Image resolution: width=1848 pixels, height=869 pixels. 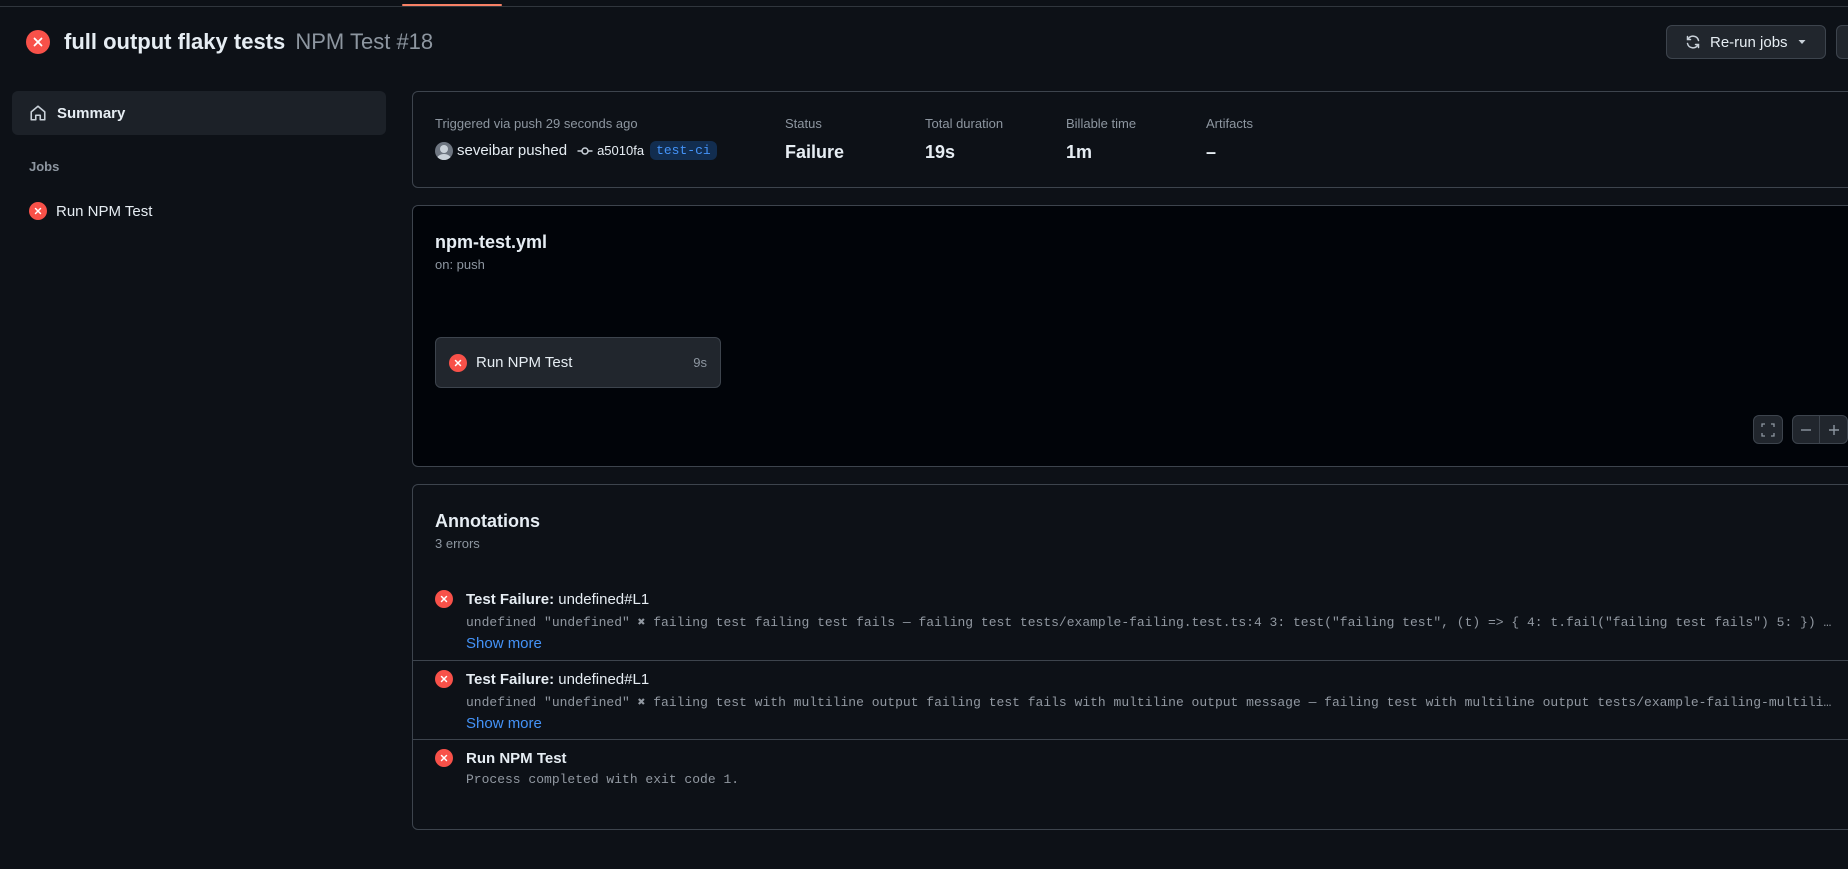 I want to click on sidebar-item-run-npm-test: Run NPM Test, so click(x=199, y=211).